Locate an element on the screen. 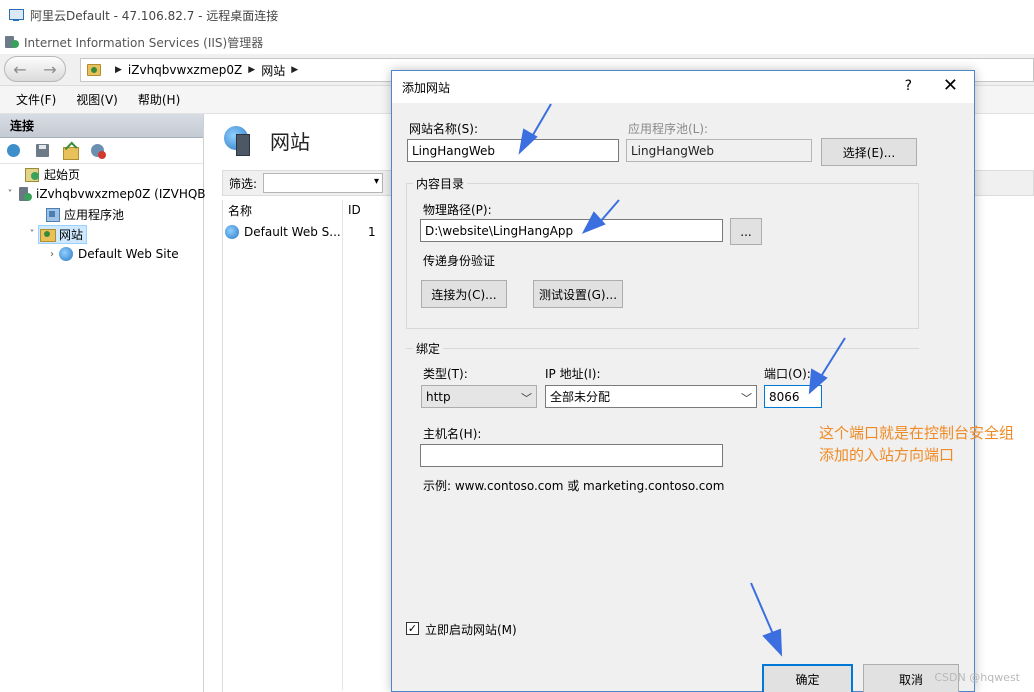 The width and height of the screenshot is (1034, 692). tree-item-sites: ˅ 网站 is located at coordinates (57, 234).